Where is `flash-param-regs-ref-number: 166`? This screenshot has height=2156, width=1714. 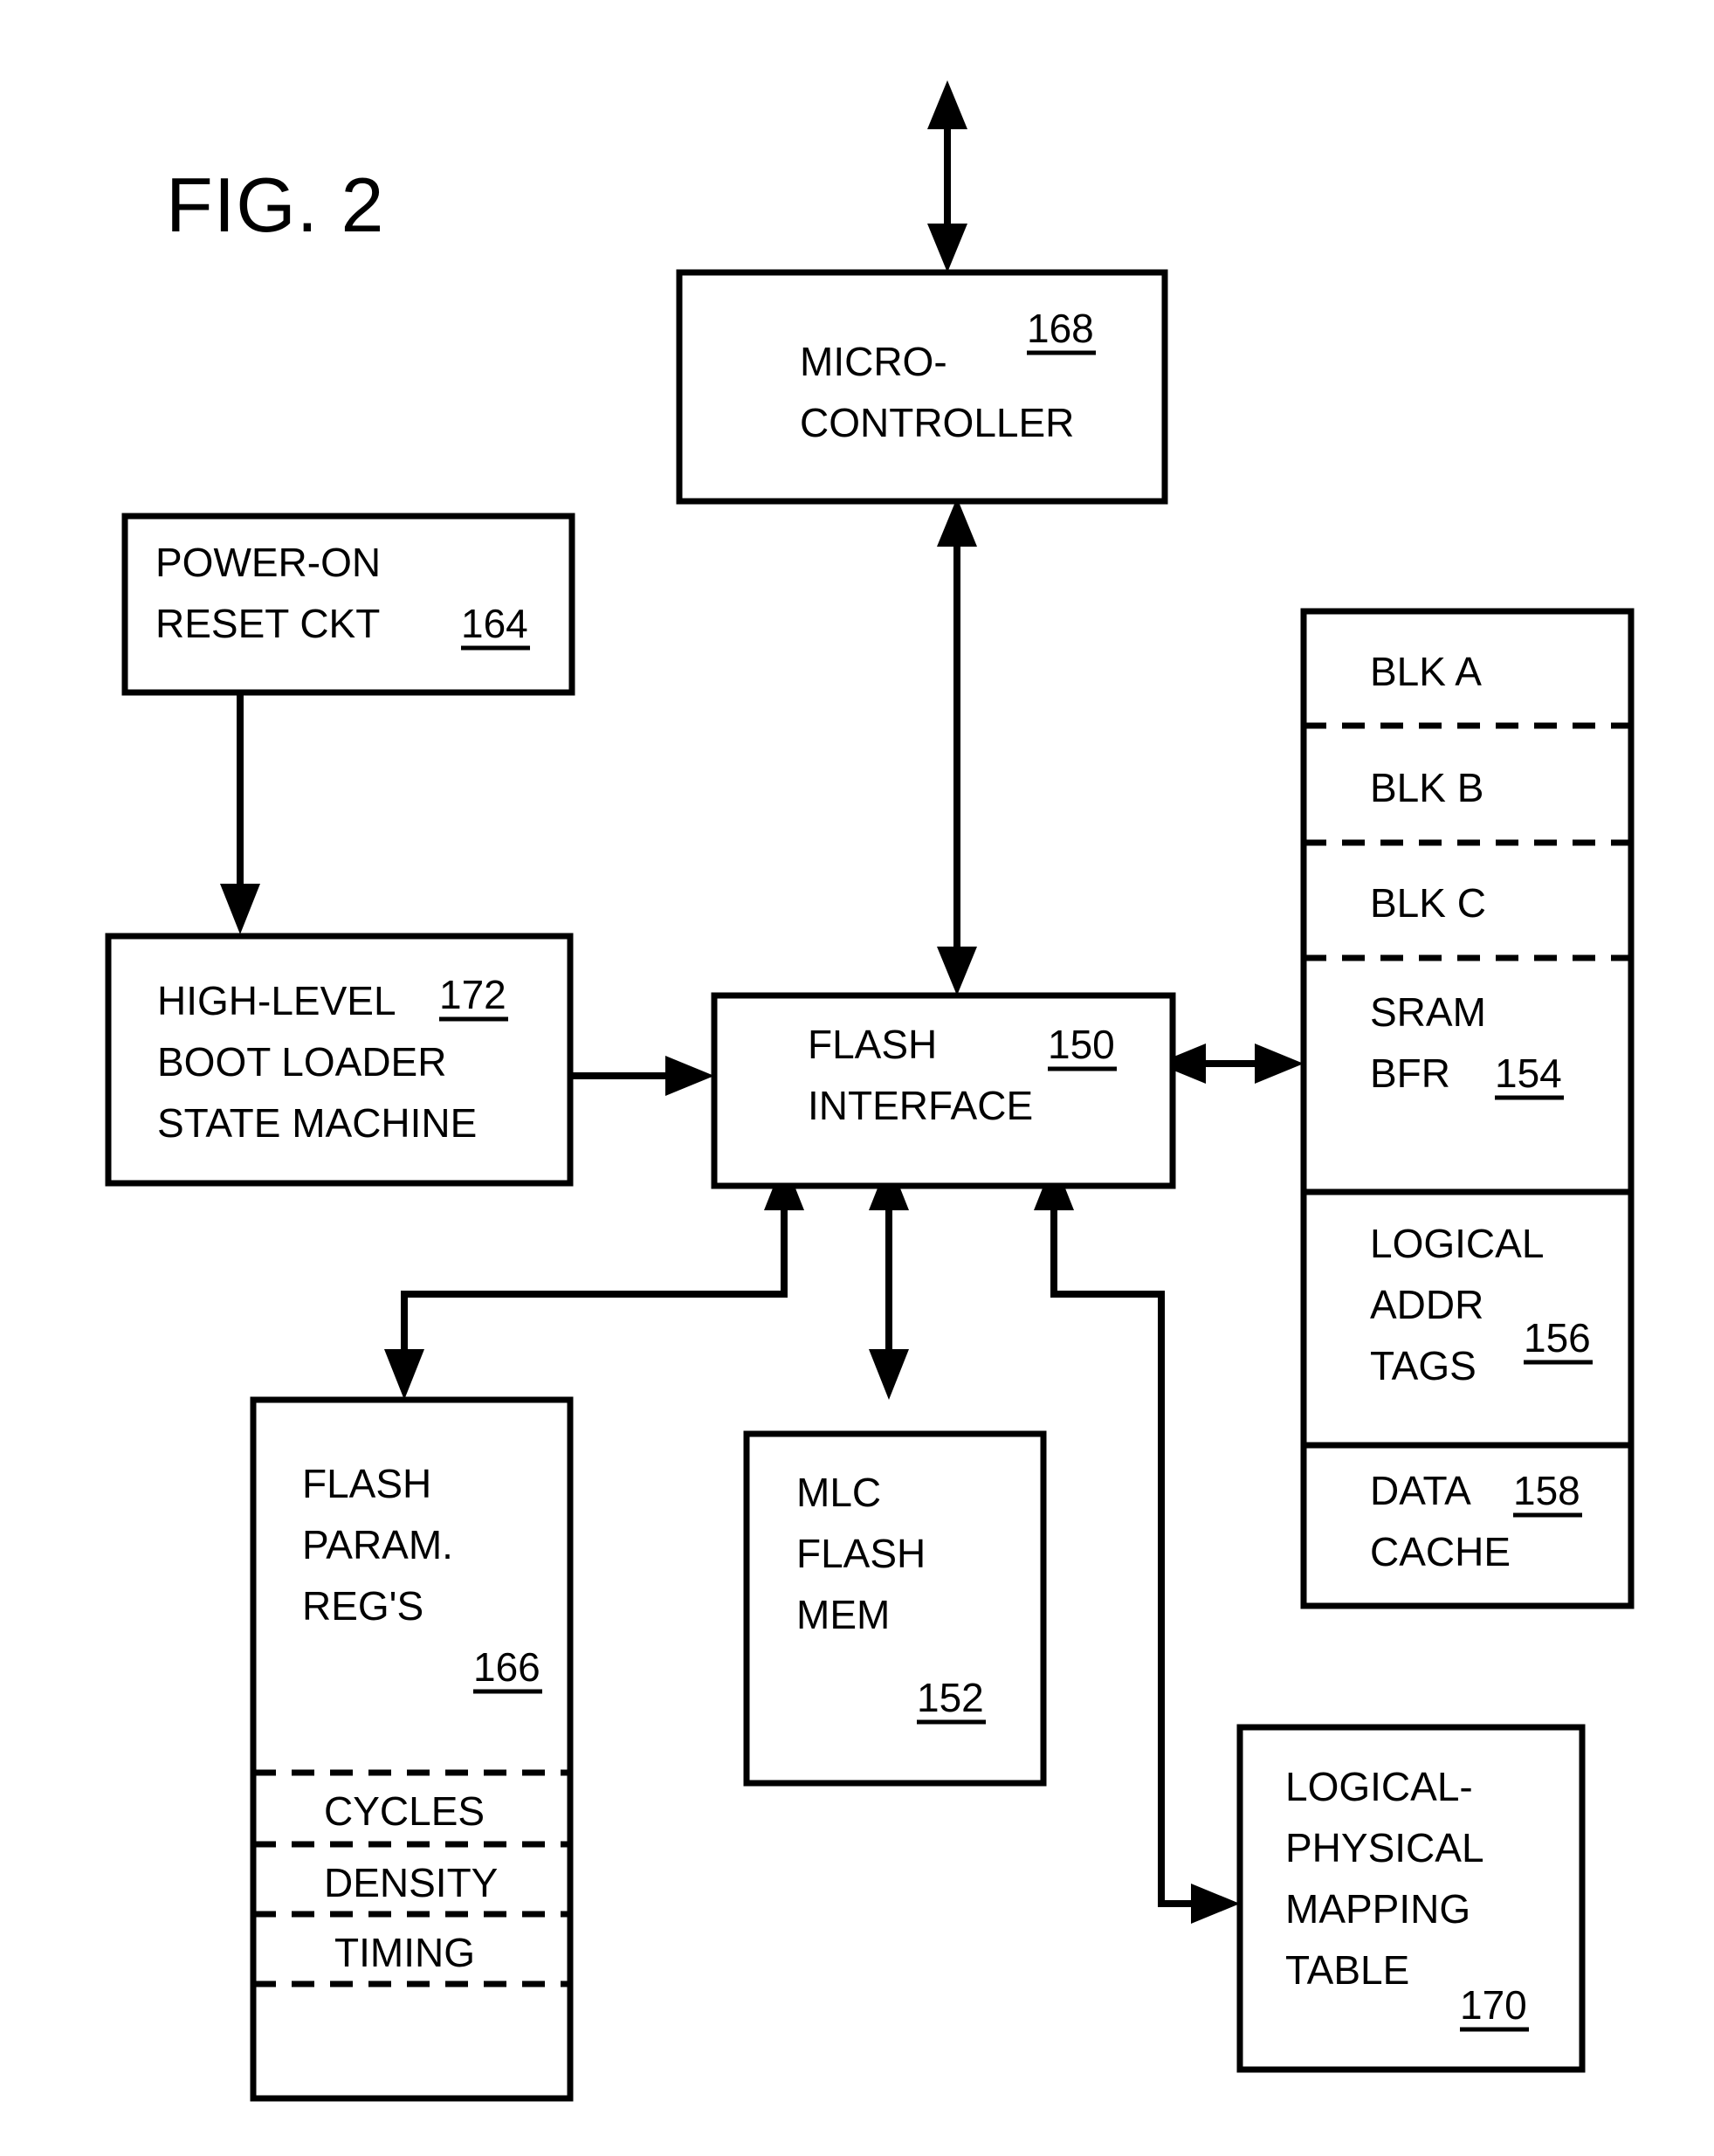 flash-param-regs-ref-number: 166 is located at coordinates (506, 1667).